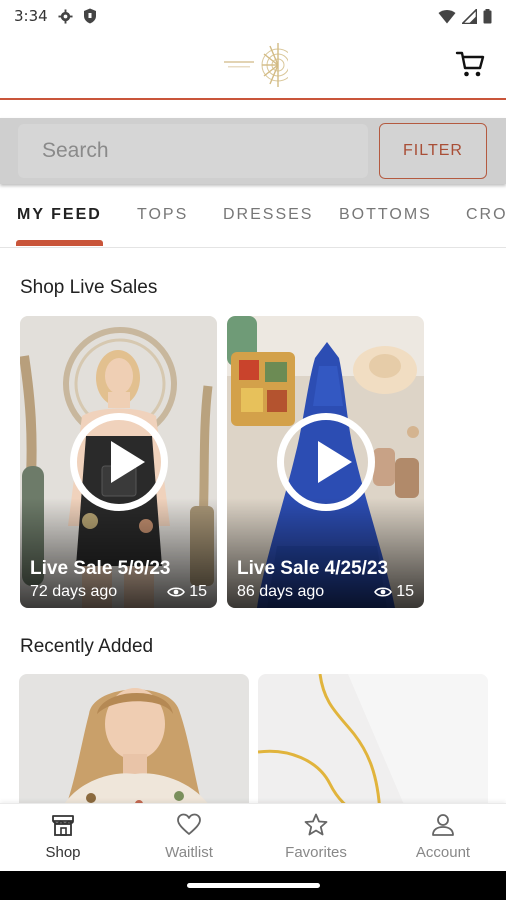  What do you see at coordinates (256, 65) in the screenshot?
I see `brand-logo` at bounding box center [256, 65].